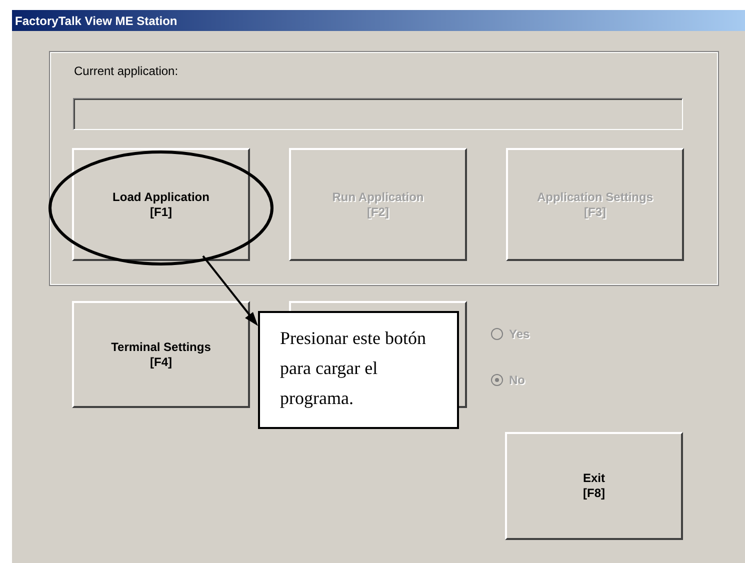  I want to click on function-button: Exit [F8], so click(594, 486).